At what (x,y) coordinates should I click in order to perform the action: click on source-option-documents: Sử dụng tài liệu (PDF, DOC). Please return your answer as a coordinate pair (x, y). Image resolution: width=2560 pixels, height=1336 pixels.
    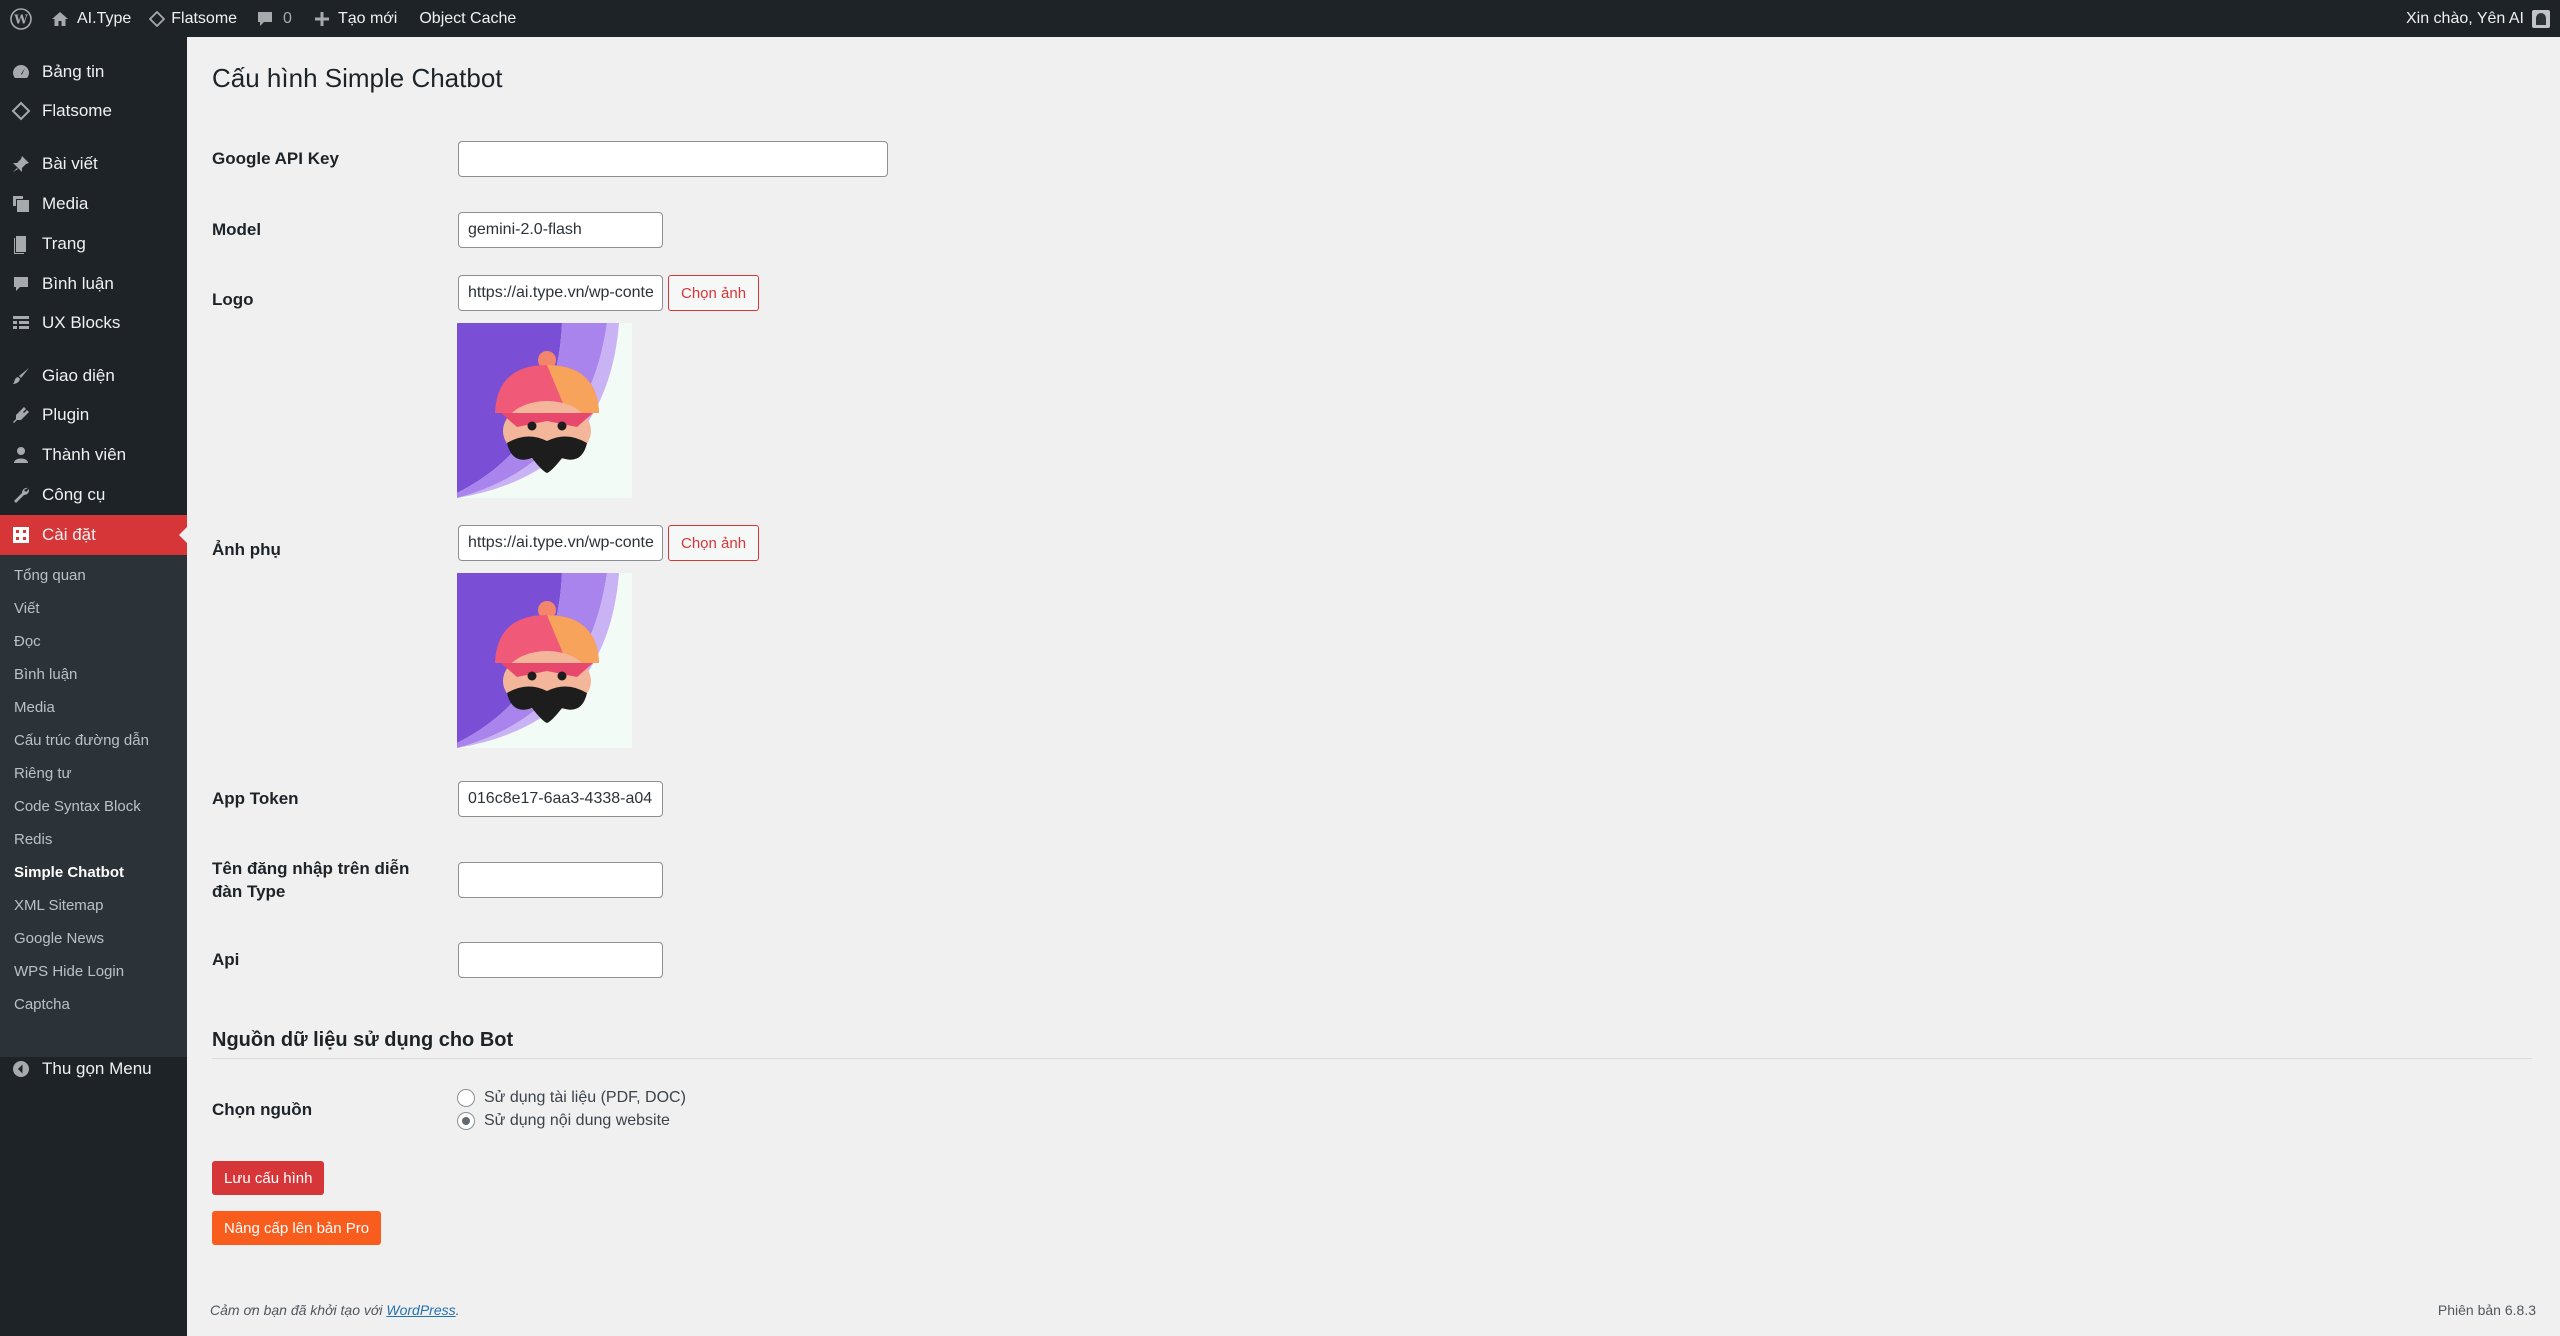
    Looking at the image, I should click on (571, 1098).